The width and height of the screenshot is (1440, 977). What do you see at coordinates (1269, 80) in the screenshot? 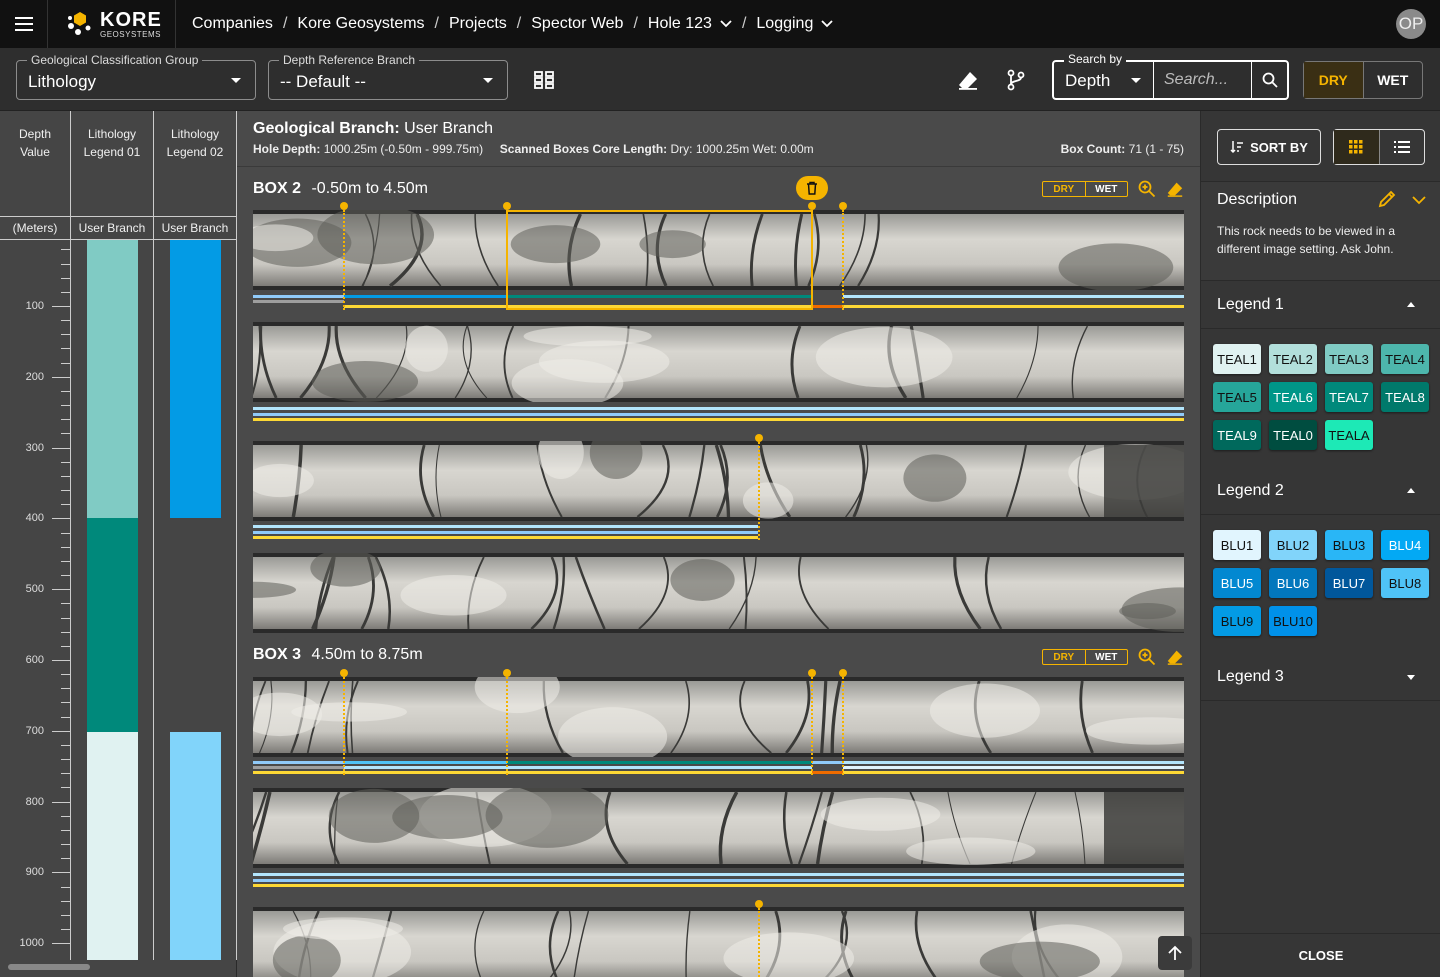
I see `search-button` at bounding box center [1269, 80].